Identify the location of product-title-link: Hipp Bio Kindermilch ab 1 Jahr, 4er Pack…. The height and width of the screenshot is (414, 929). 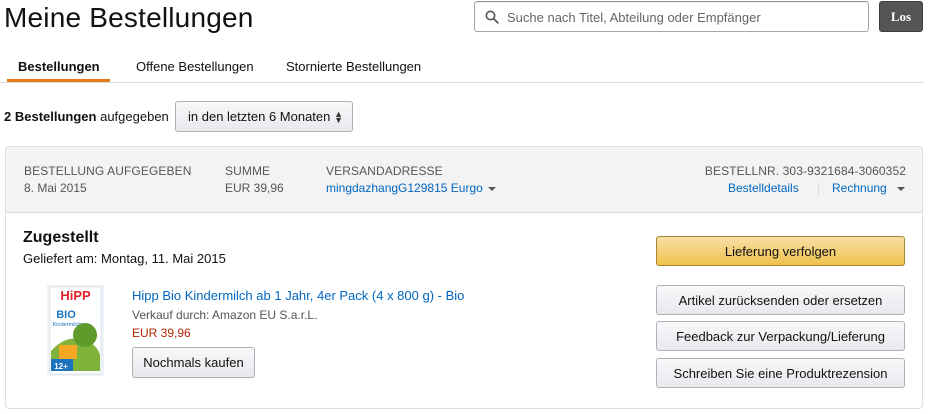
(298, 295).